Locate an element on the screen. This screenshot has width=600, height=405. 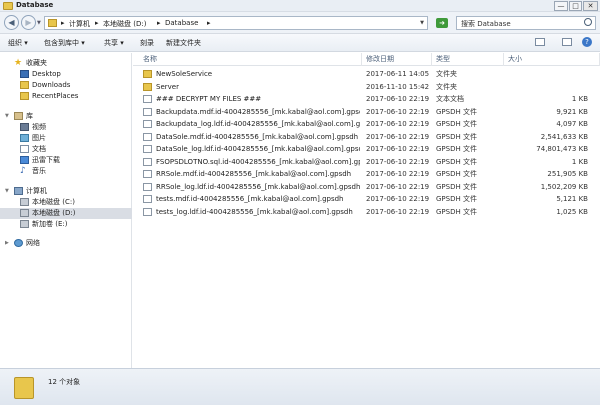
nav-item-drive-e: 新加卷 (E:) is located at coordinates (66, 224).